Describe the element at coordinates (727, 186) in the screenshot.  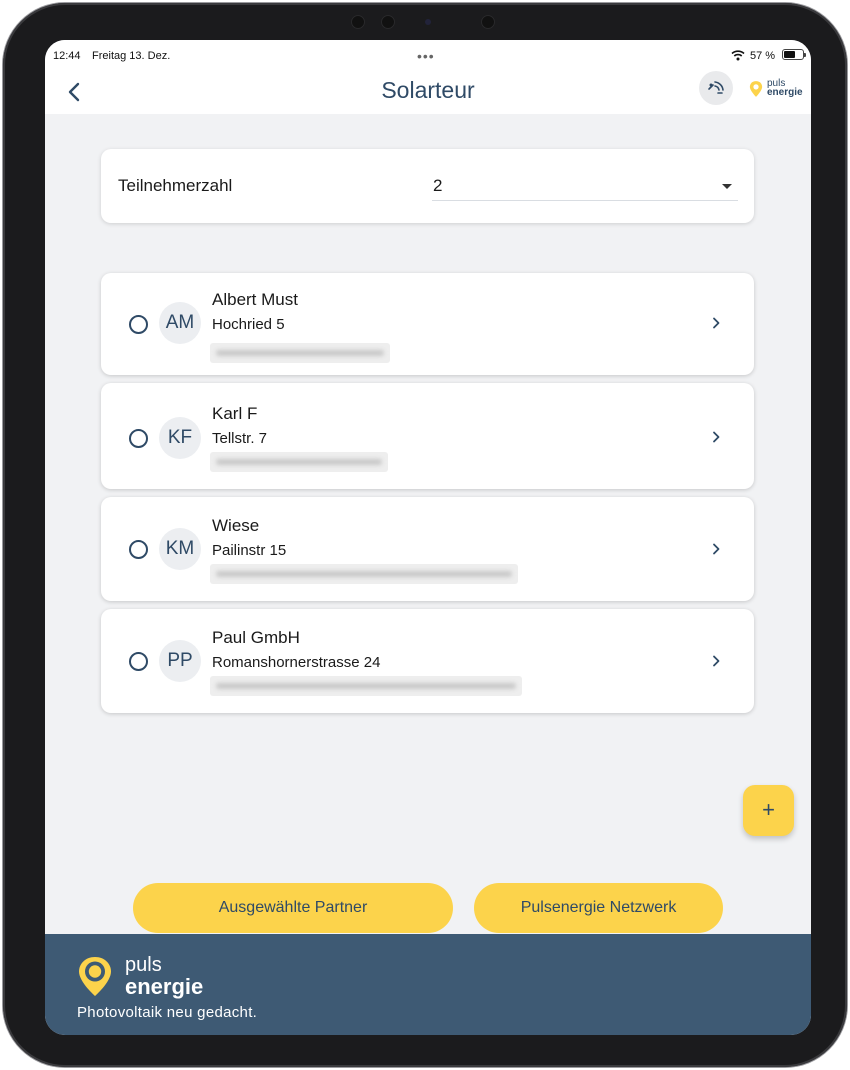
I see `caret-down-icon` at that location.